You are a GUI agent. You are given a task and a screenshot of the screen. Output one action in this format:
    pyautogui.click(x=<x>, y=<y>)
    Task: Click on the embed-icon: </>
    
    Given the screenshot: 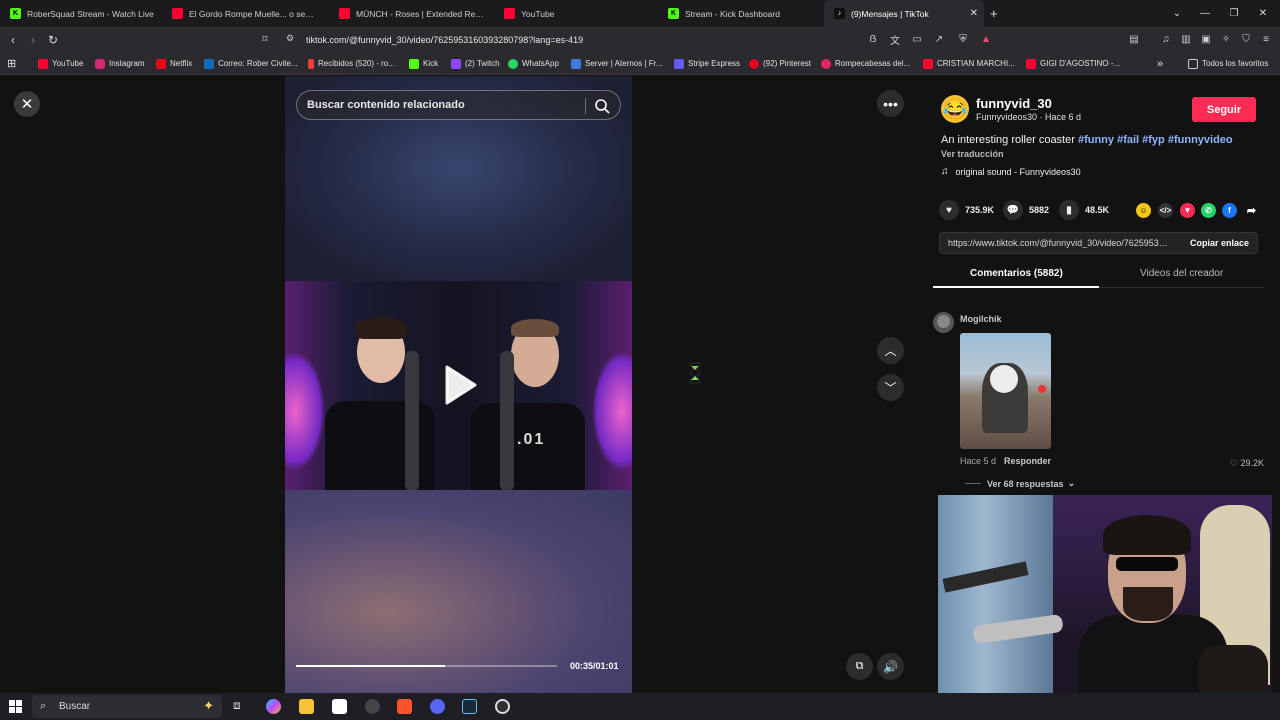 What is the action you would take?
    pyautogui.click(x=1165, y=210)
    